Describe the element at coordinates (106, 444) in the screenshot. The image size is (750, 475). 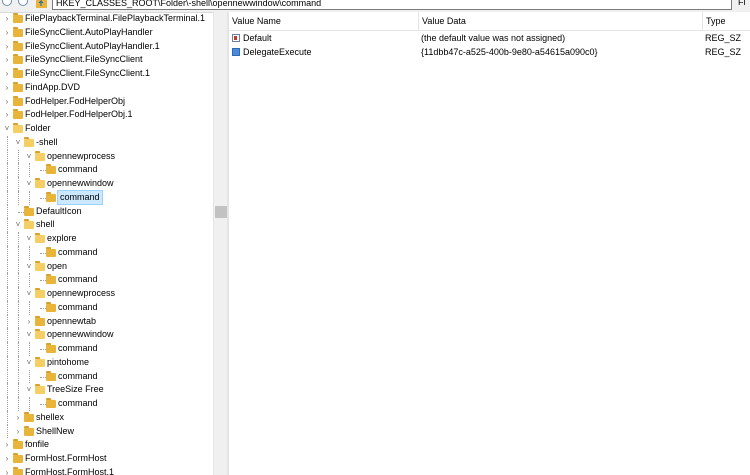
I see `tree-item: › fonfile` at that location.